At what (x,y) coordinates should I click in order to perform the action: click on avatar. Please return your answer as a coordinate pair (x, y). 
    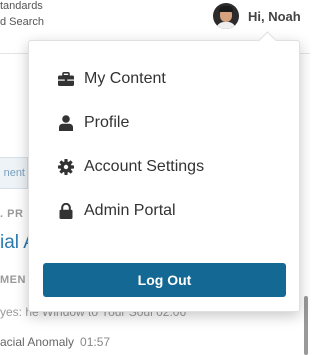
    Looking at the image, I should click on (226, 16).